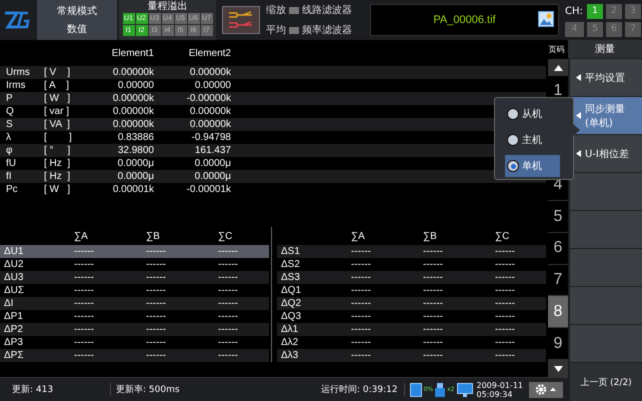 Image resolution: width=642 pixels, height=401 pixels. What do you see at coordinates (135, 150) in the screenshot?
I see `table-cell-text: 32.9800` at bounding box center [135, 150].